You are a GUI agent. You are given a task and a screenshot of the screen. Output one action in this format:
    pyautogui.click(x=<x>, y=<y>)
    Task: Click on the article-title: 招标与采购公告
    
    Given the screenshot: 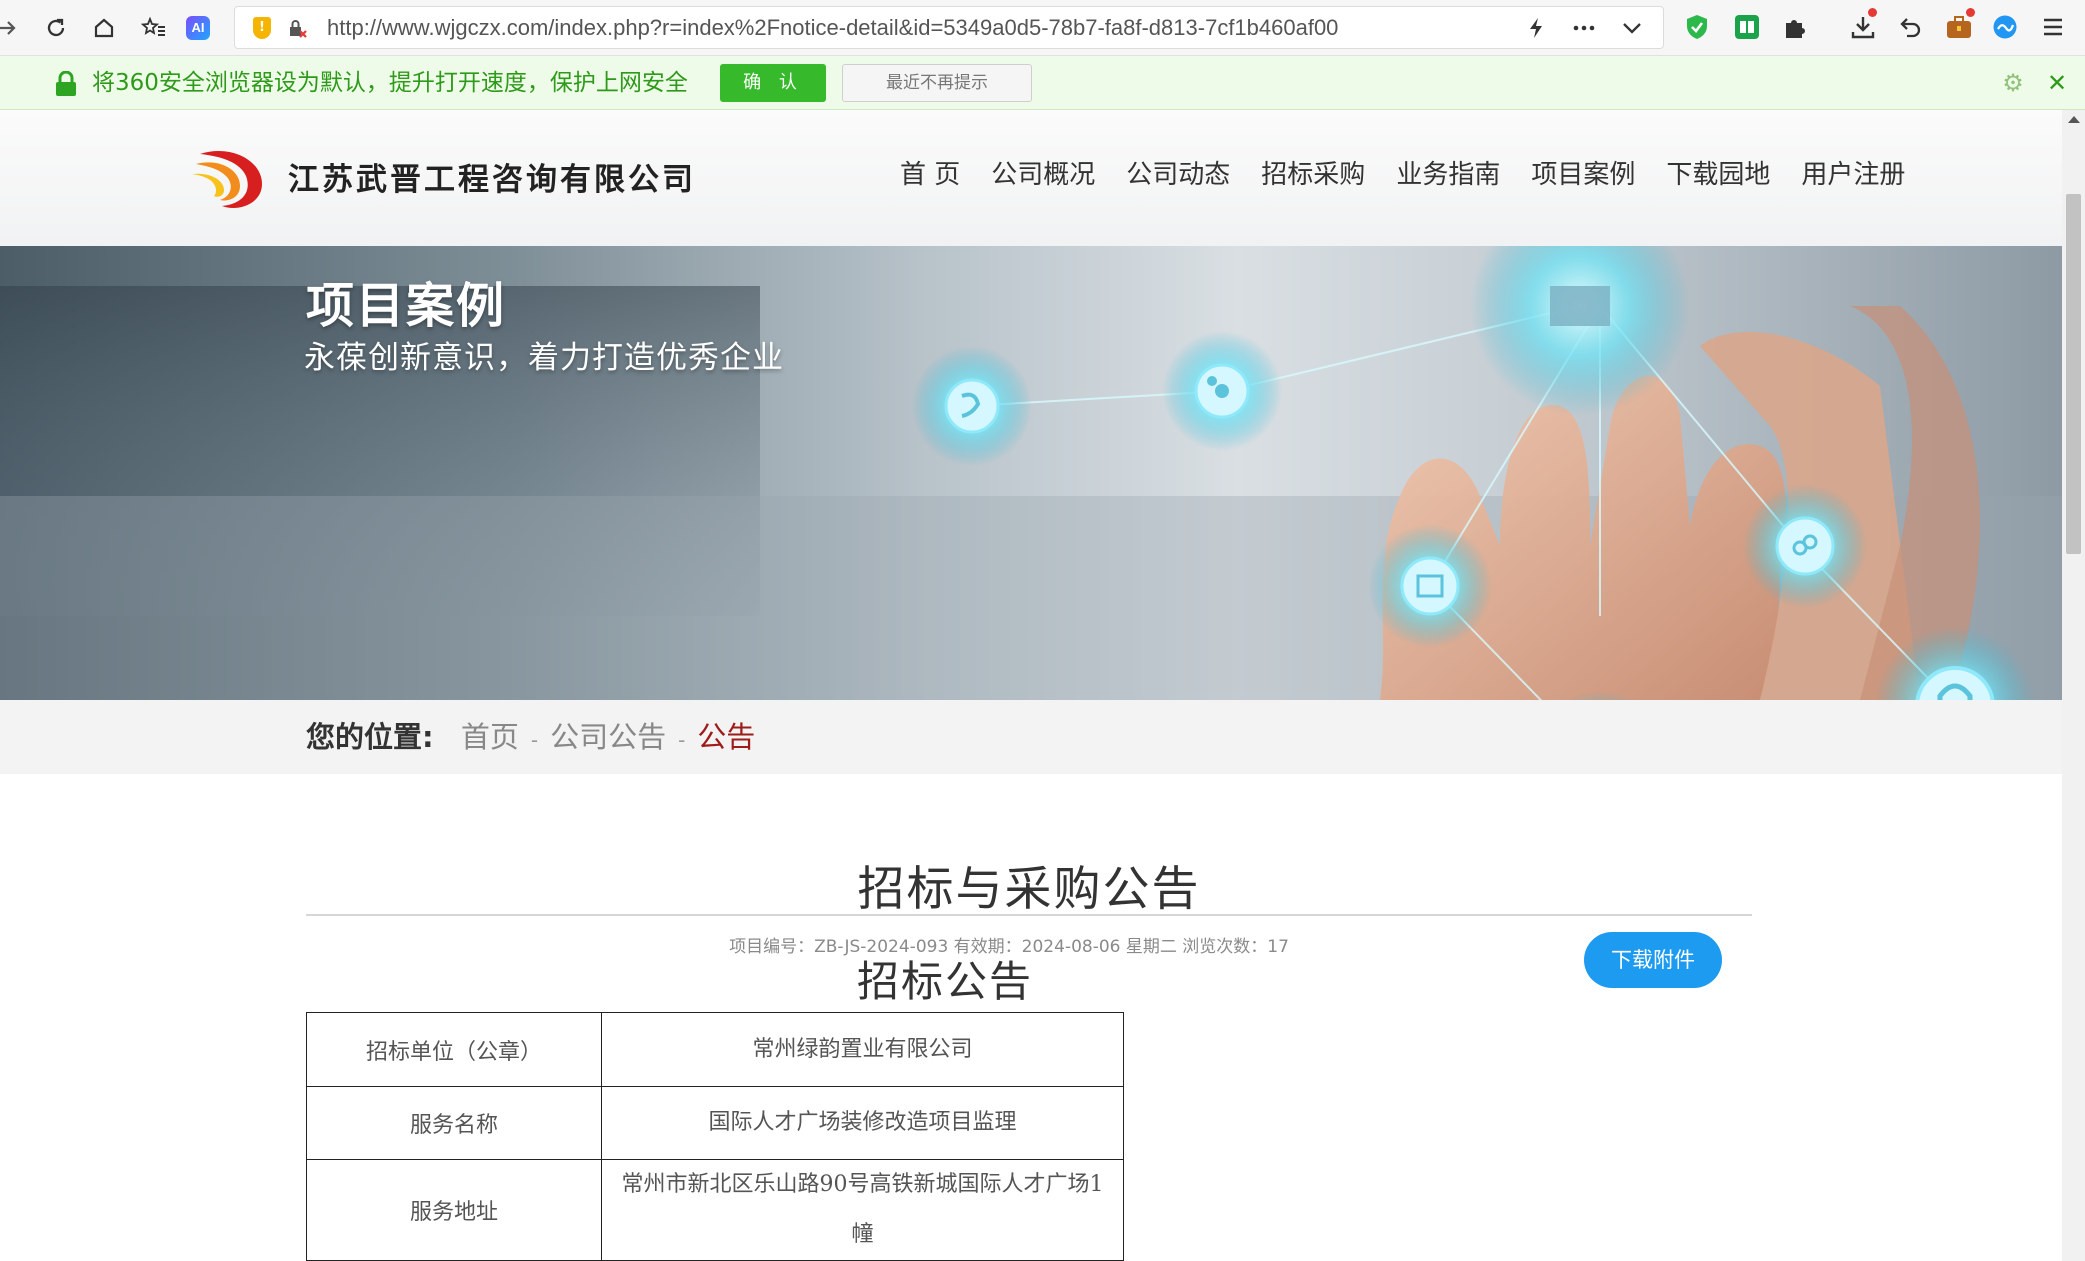 What is the action you would take?
    pyautogui.click(x=1029, y=889)
    